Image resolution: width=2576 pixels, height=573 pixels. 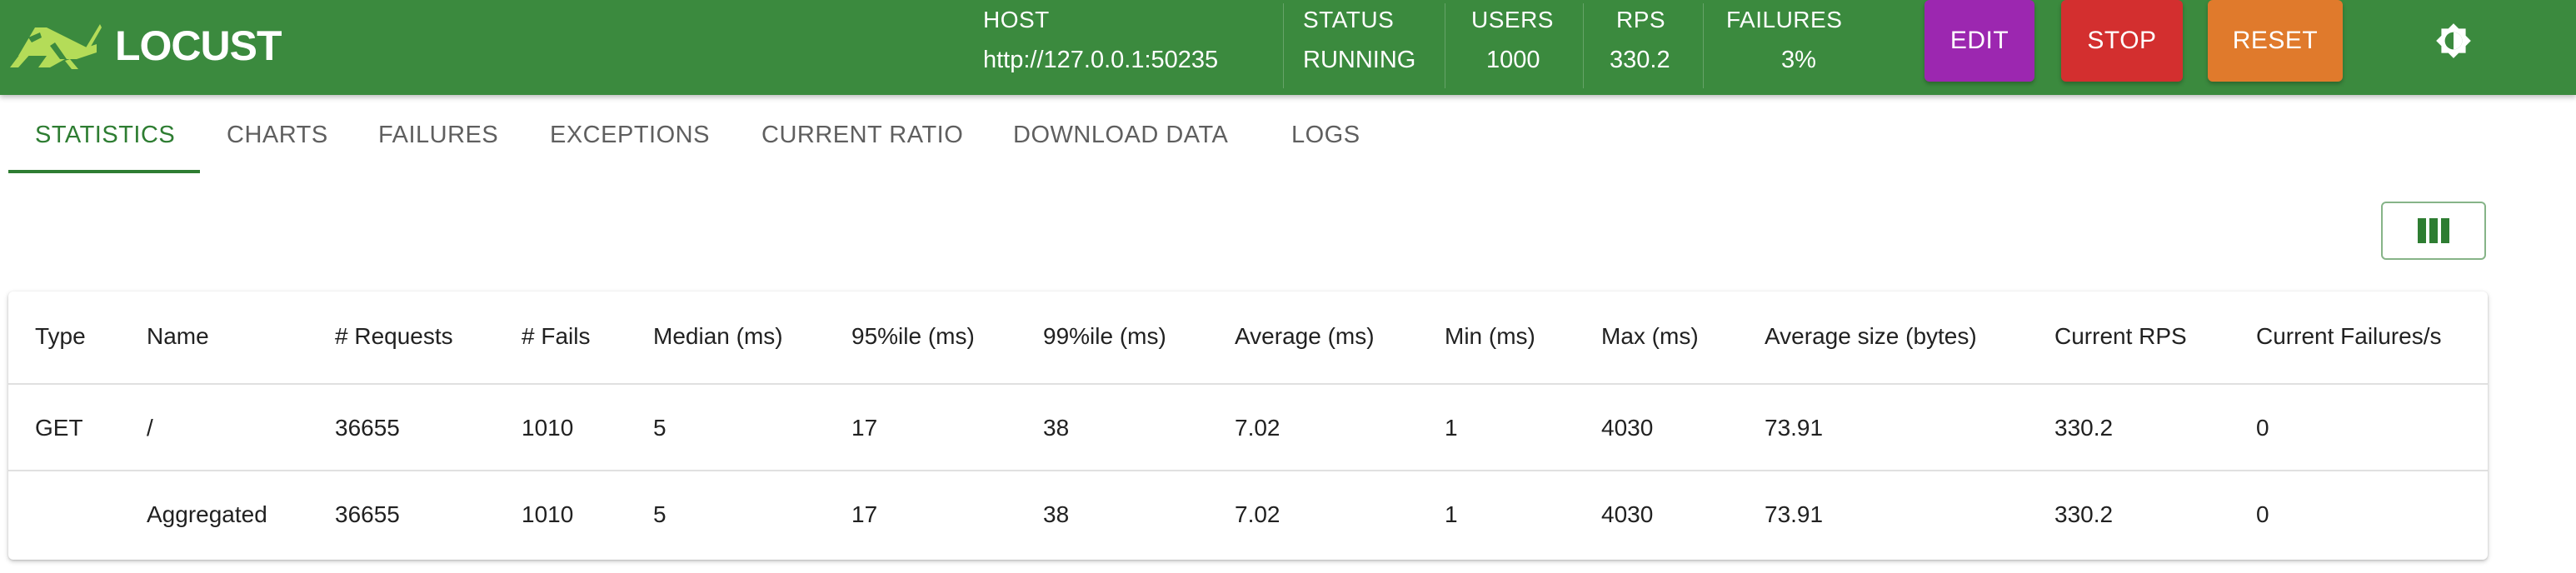 I want to click on table-cell: Aggregated, so click(x=207, y=514).